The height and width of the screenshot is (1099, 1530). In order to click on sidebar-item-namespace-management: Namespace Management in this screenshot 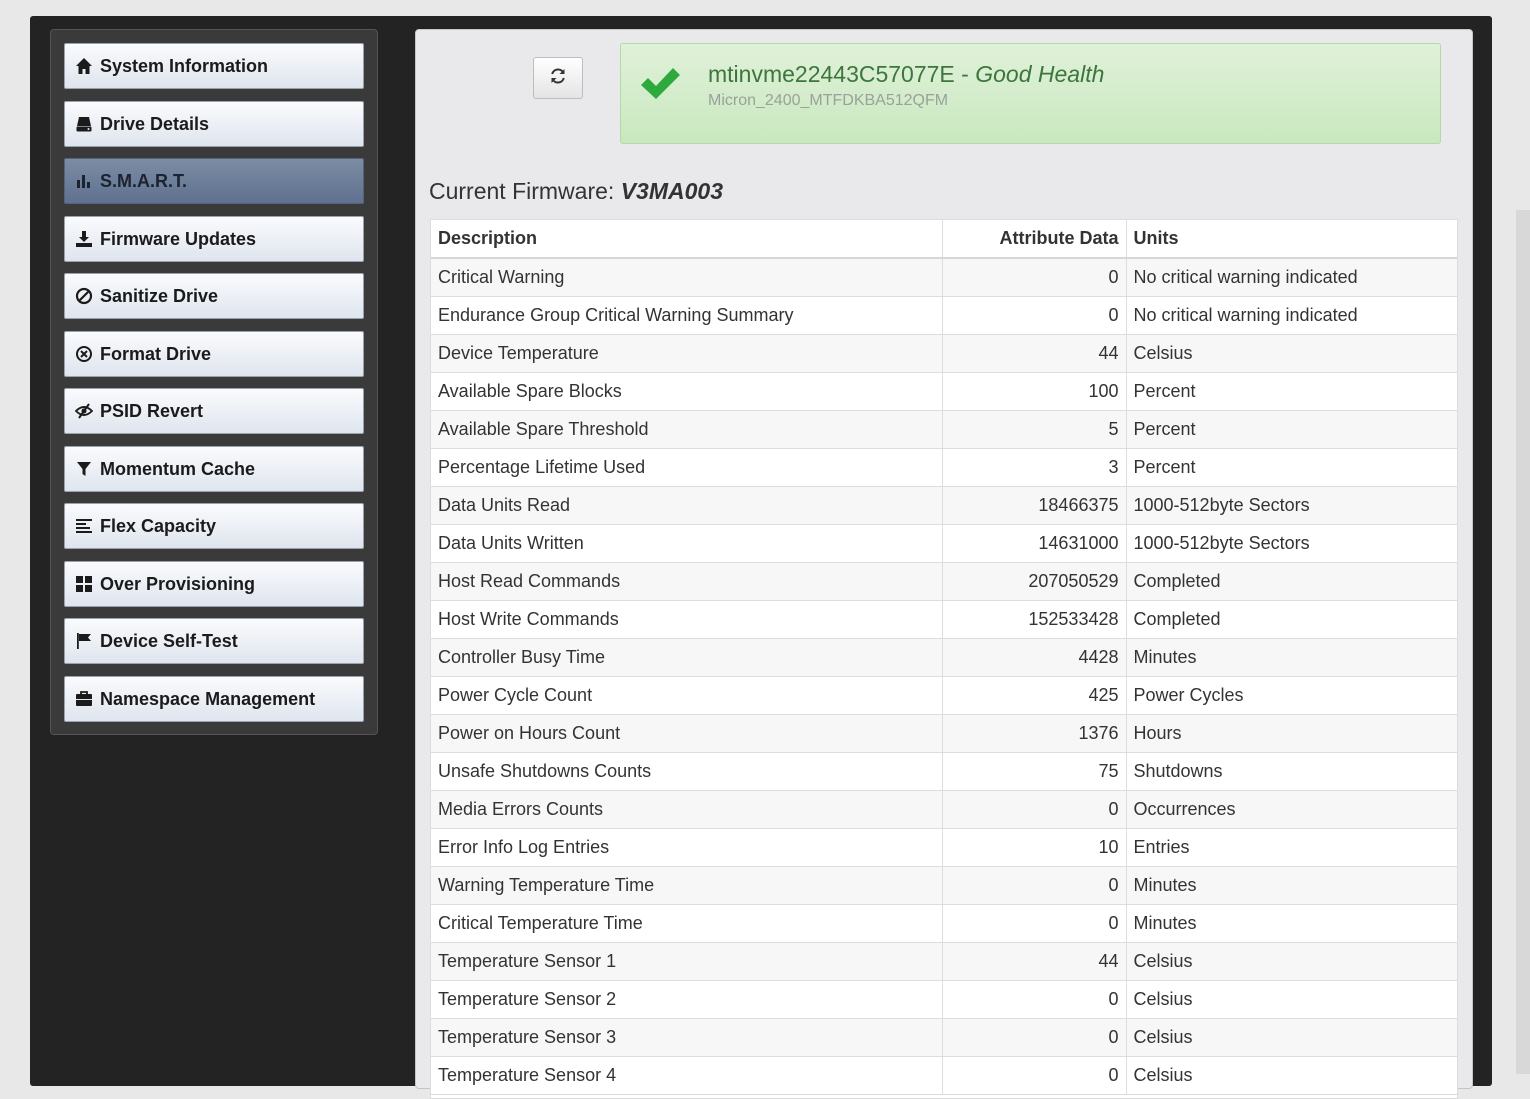, I will do `click(214, 699)`.